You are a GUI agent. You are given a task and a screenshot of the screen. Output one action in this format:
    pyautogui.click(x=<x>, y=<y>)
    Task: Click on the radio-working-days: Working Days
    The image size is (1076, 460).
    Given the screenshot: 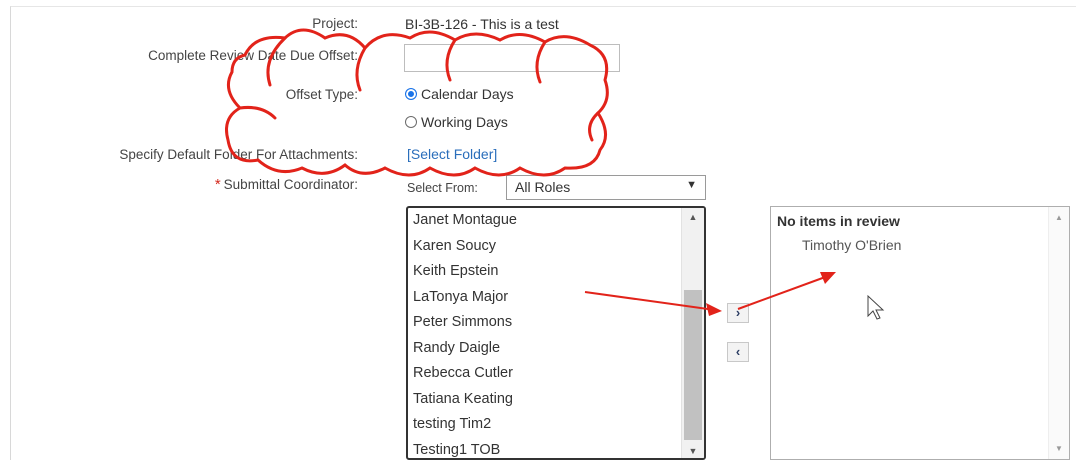 What is the action you would take?
    pyautogui.click(x=456, y=122)
    